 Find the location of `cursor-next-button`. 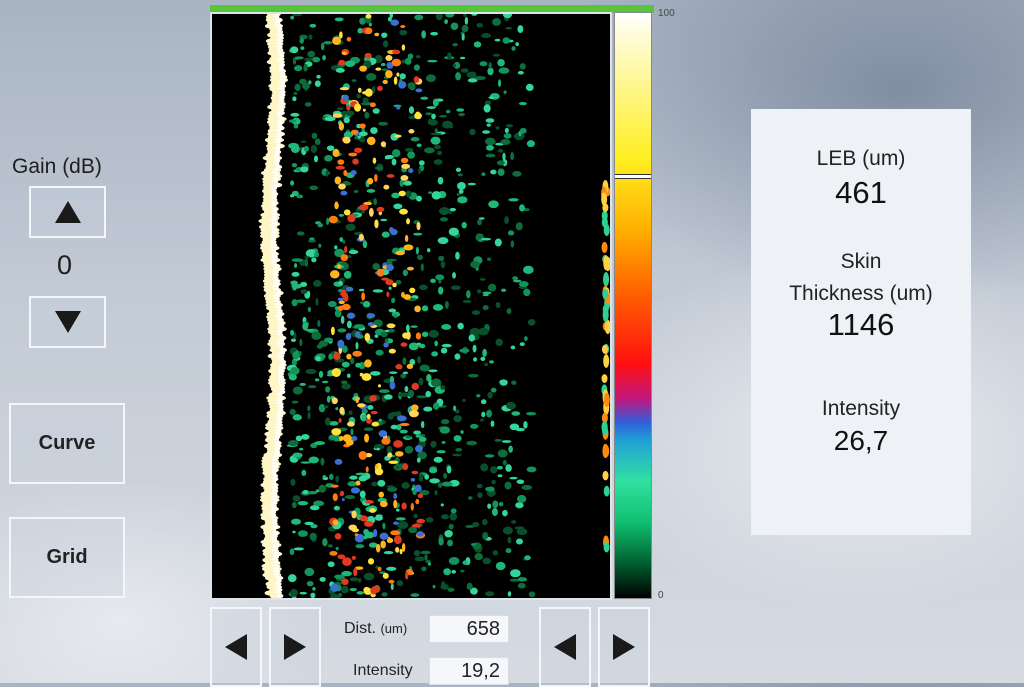

cursor-next-button is located at coordinates (624, 647).